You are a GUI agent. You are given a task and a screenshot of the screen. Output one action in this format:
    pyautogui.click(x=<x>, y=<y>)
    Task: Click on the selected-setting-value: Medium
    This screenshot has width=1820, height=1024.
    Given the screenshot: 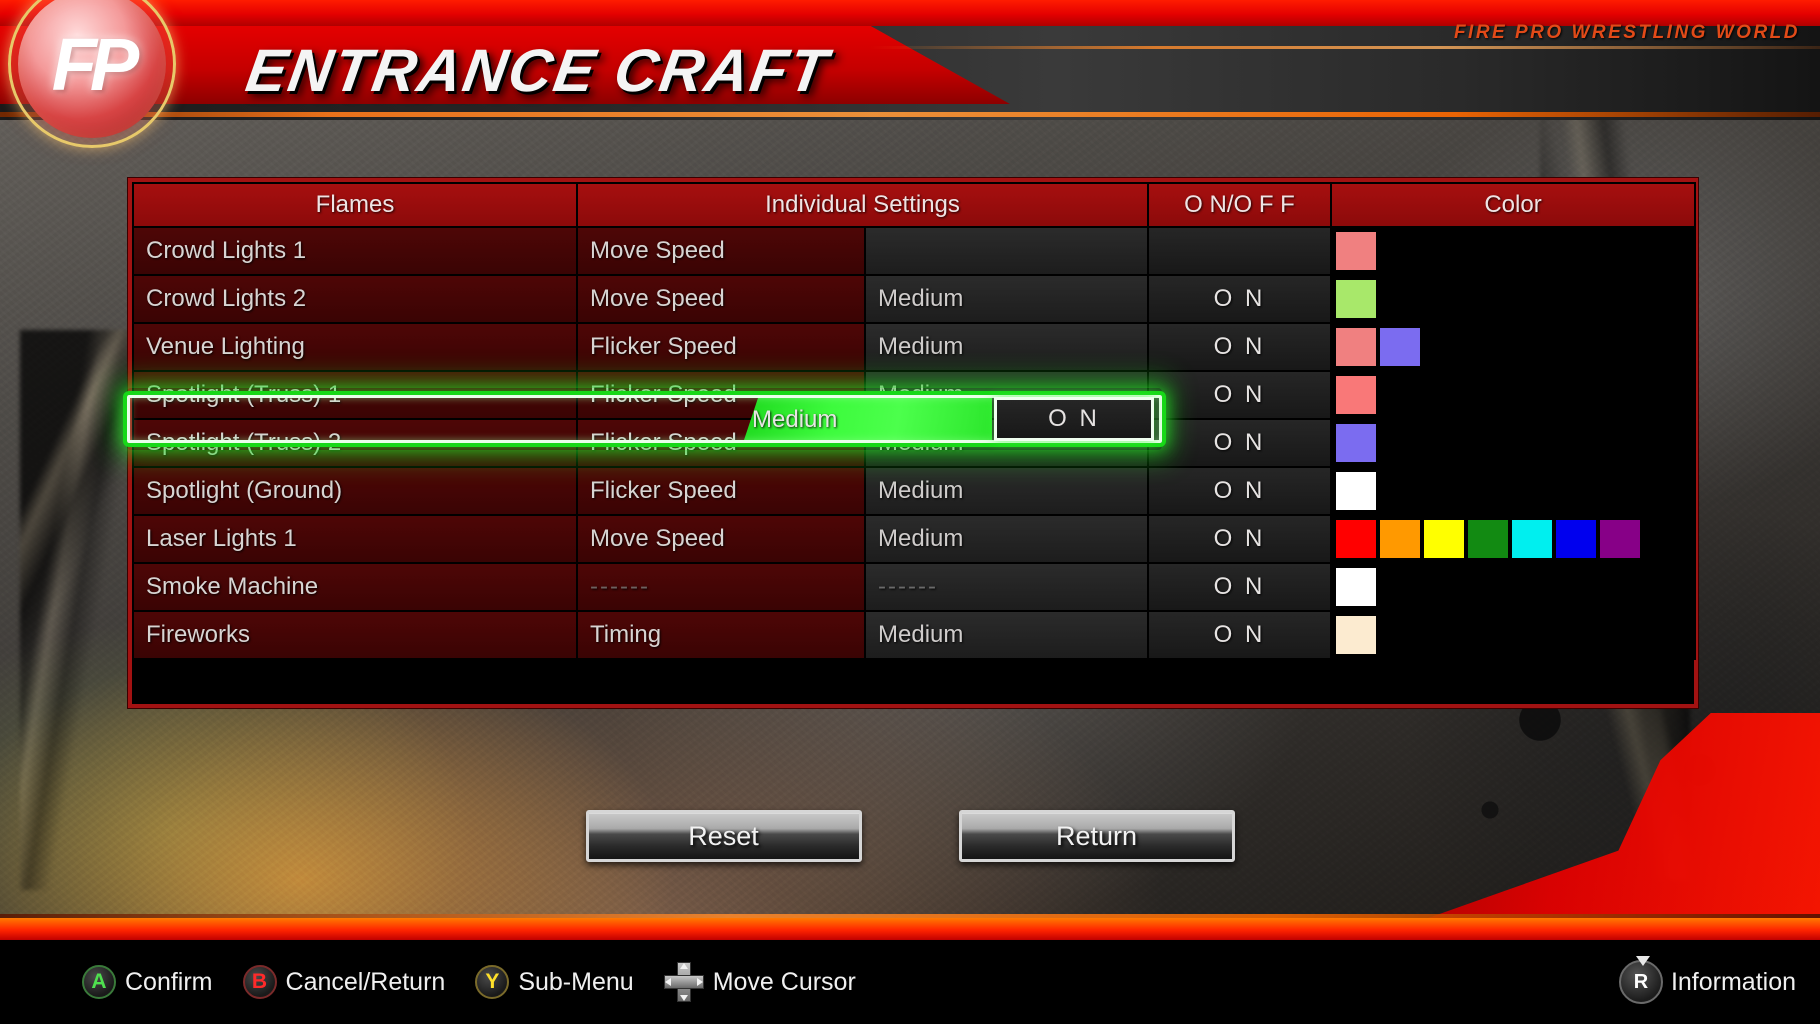 What is the action you would take?
    pyautogui.click(x=794, y=420)
    